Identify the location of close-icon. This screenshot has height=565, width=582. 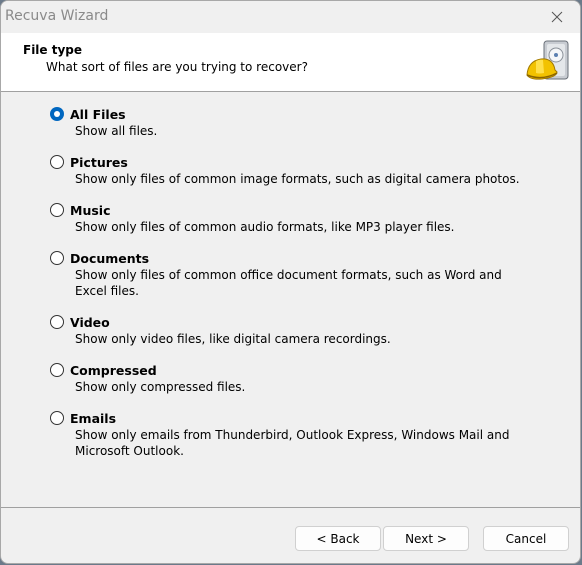
(557, 17).